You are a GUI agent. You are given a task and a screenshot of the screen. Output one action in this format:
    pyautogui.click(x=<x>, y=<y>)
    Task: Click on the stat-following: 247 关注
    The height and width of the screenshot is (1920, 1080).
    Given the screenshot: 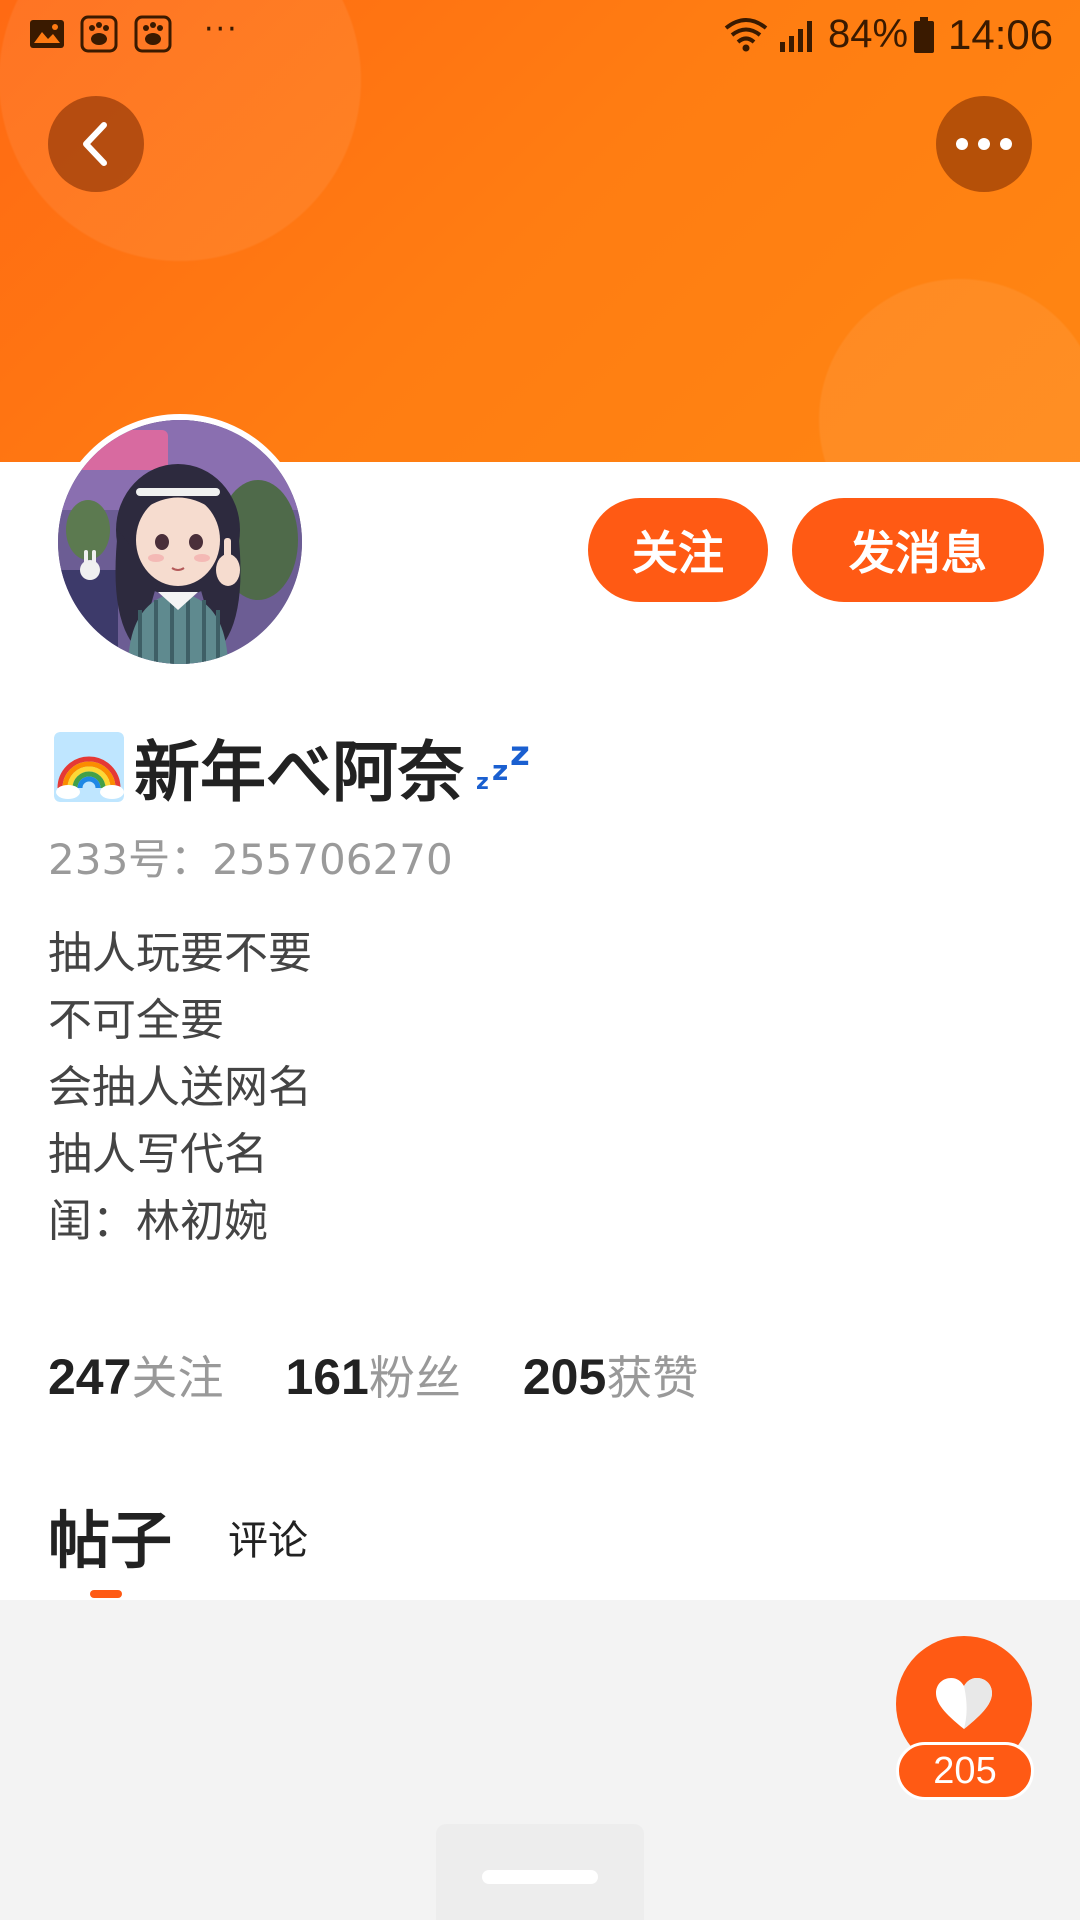 What is the action you would take?
    pyautogui.click(x=135, y=1375)
    